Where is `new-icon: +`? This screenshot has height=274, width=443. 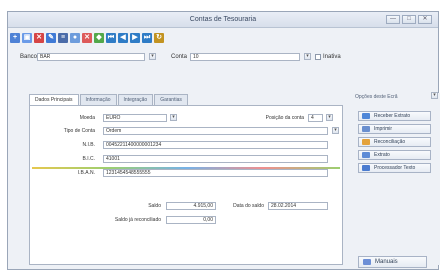 new-icon: + is located at coordinates (15, 38).